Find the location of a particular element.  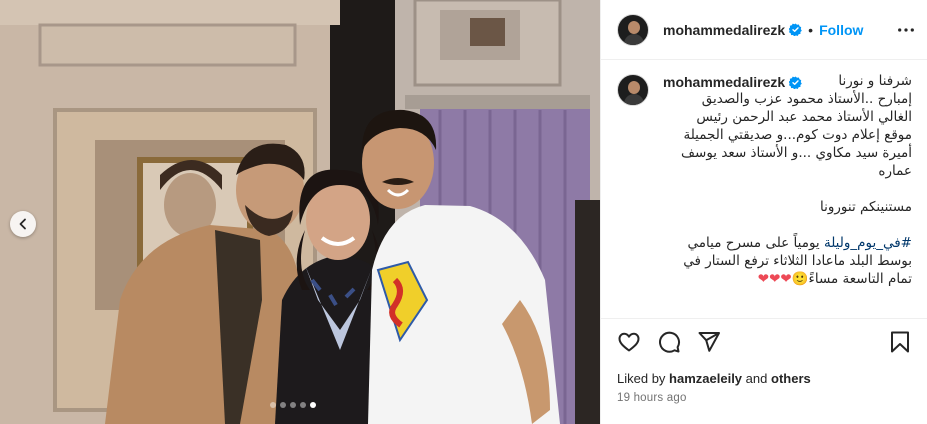

smile-emoji: 🙂 is located at coordinates (800, 279).